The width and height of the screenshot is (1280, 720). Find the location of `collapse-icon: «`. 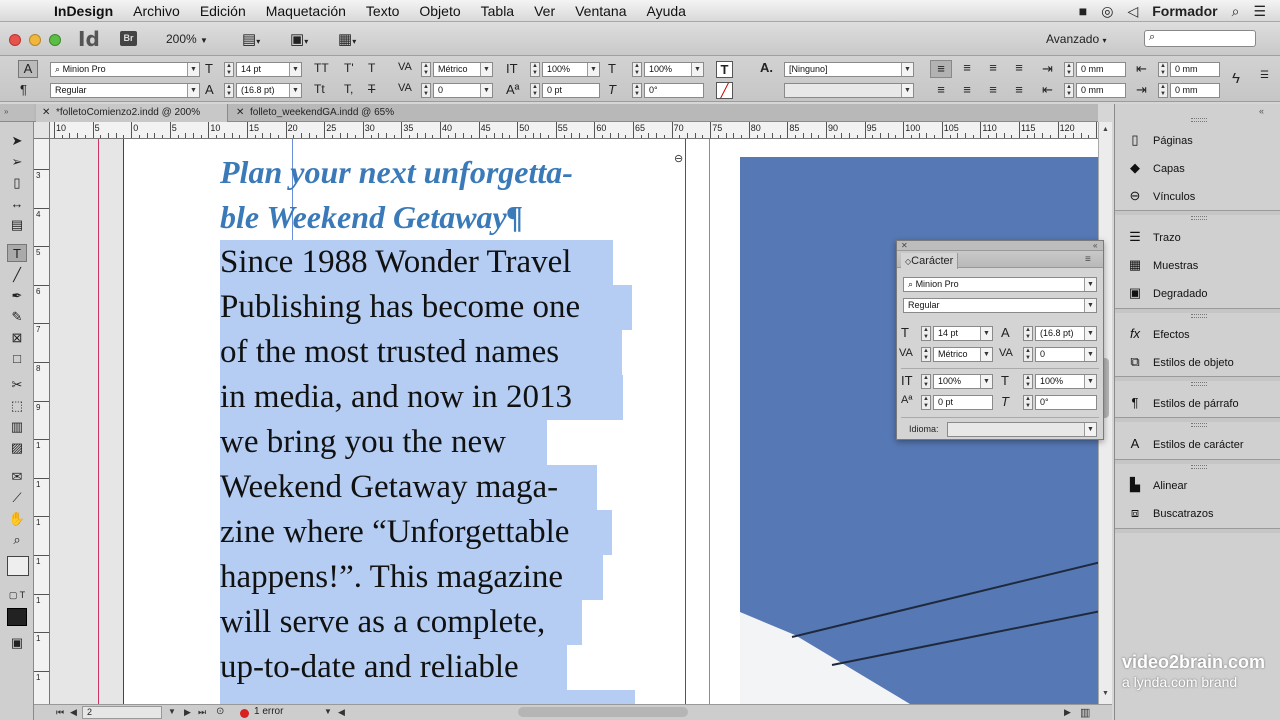

collapse-icon: « is located at coordinates (1095, 245).